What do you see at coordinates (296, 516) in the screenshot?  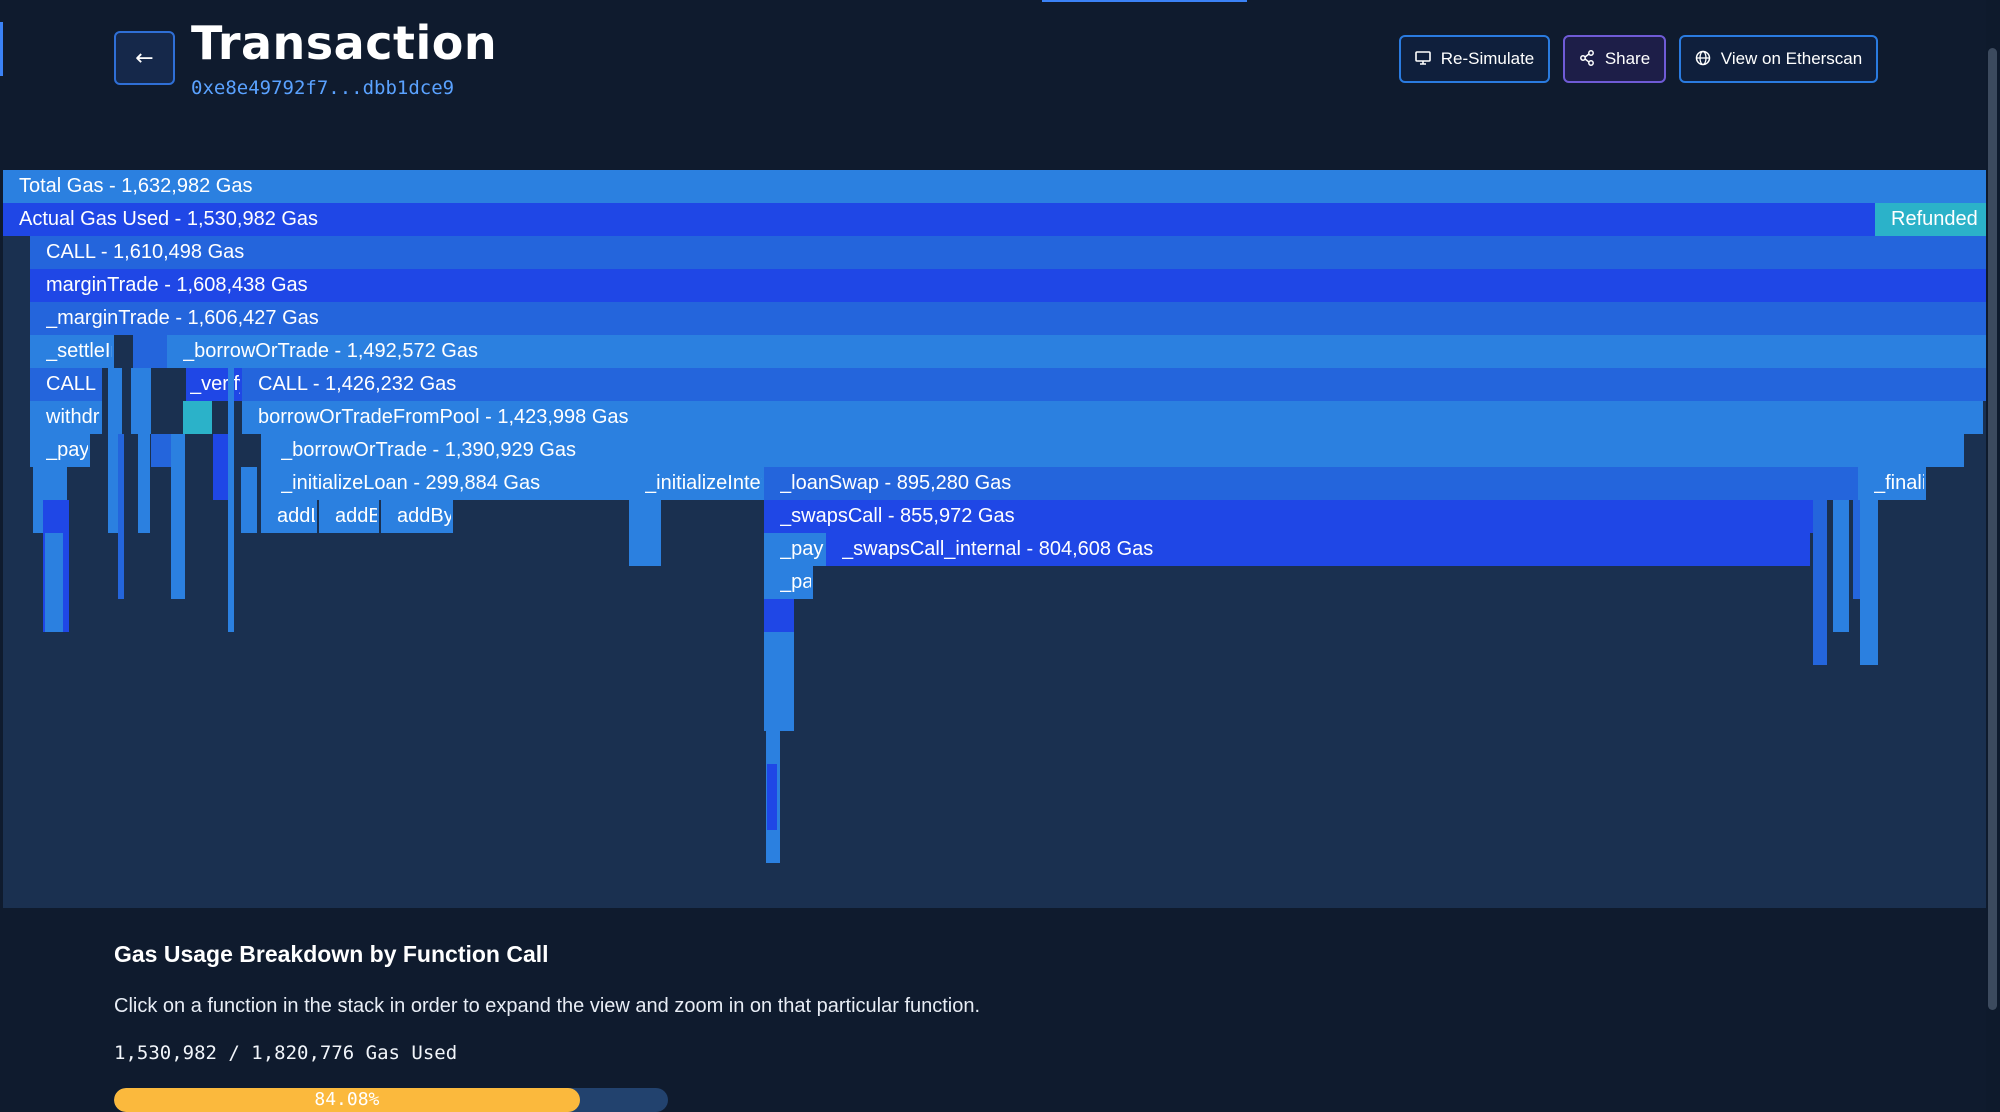 I see `add-loan-frame-label: addLoan` at bounding box center [296, 516].